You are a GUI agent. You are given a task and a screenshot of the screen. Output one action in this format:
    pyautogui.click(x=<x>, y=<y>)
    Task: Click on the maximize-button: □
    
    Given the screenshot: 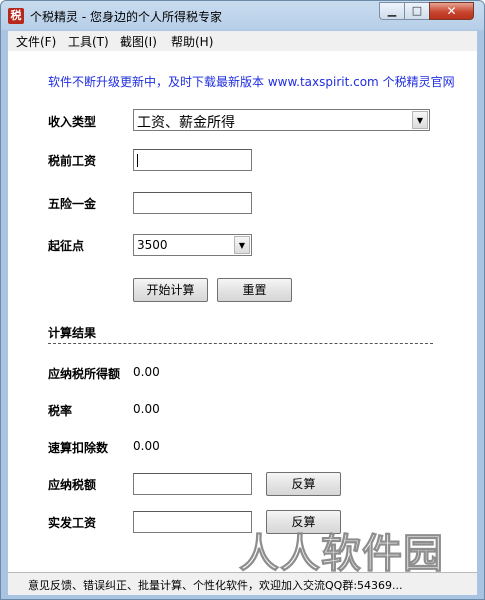 What is the action you would take?
    pyautogui.click(x=417, y=11)
    